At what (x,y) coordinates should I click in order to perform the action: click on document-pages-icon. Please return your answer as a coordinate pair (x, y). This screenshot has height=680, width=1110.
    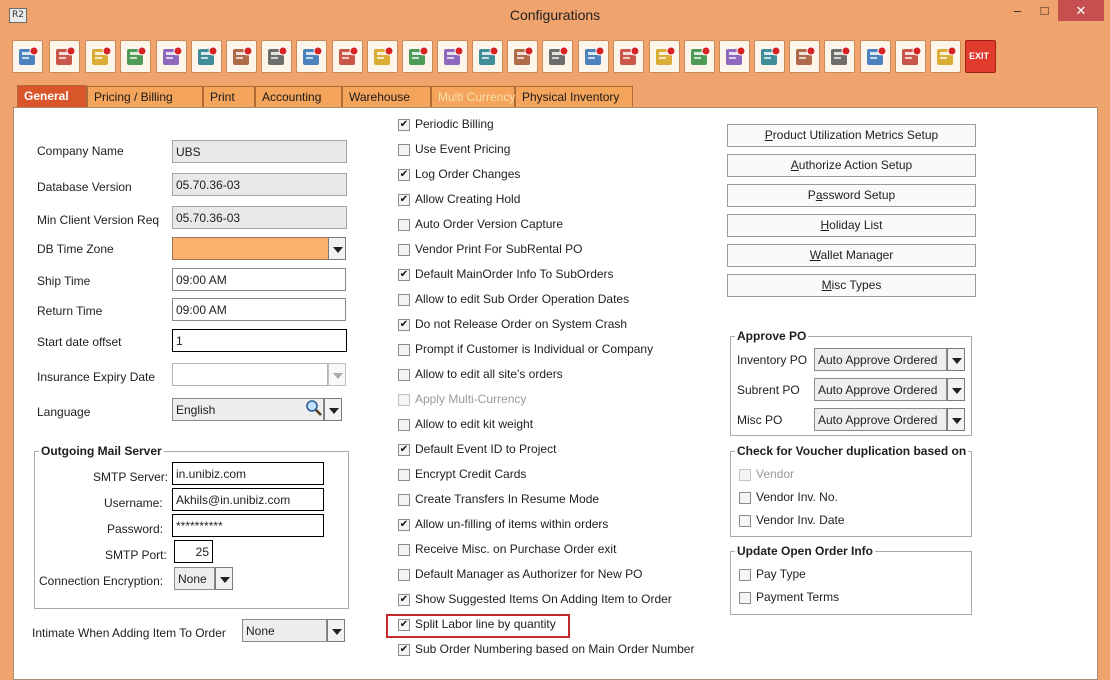
    Looking at the image, I should click on (804, 56).